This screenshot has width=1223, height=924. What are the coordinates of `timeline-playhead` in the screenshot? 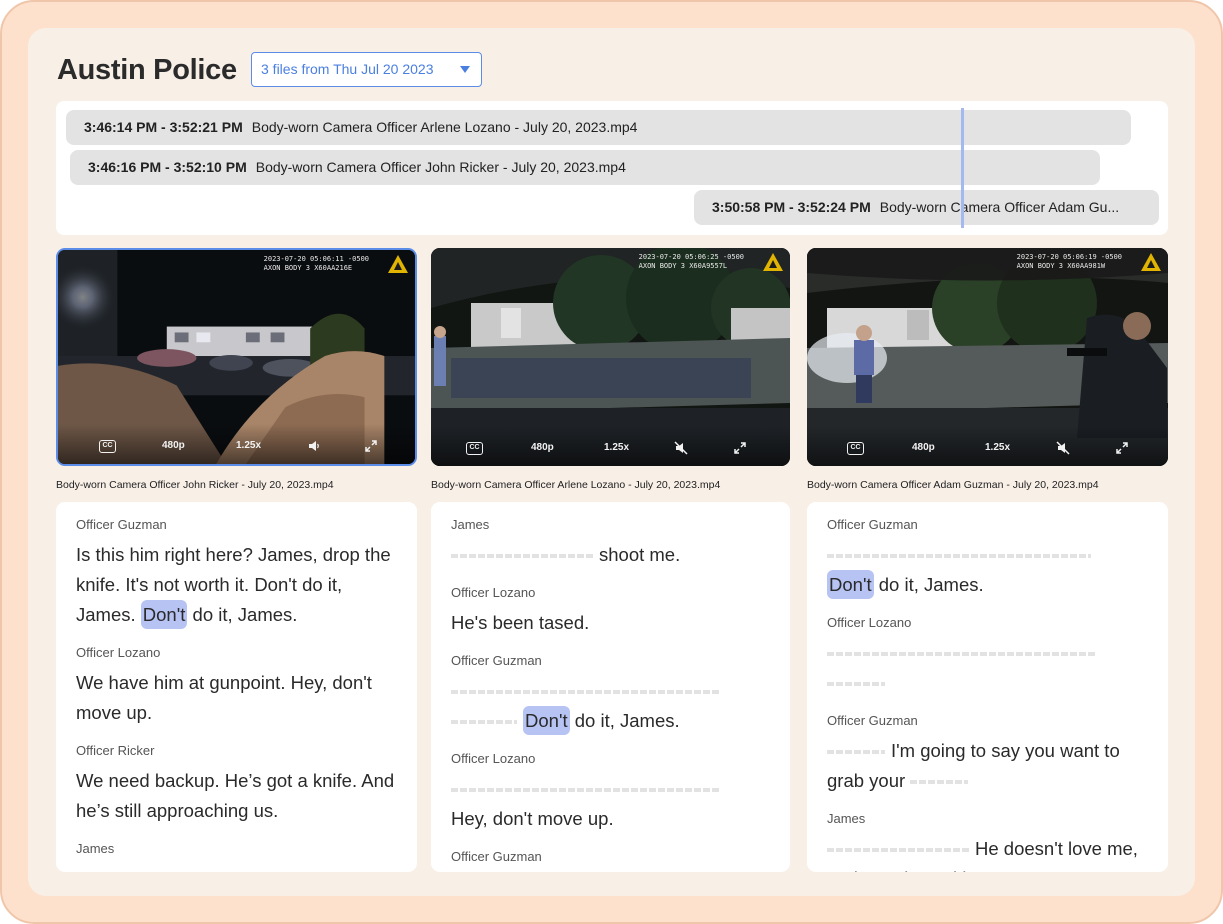 It's located at (962, 168).